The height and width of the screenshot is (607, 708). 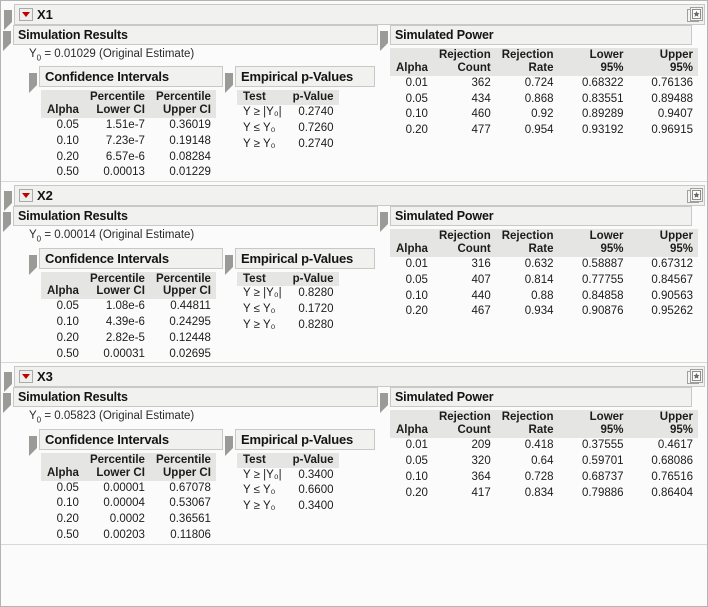 I want to click on simulation-results-title: Simulation Results, so click(x=73, y=397).